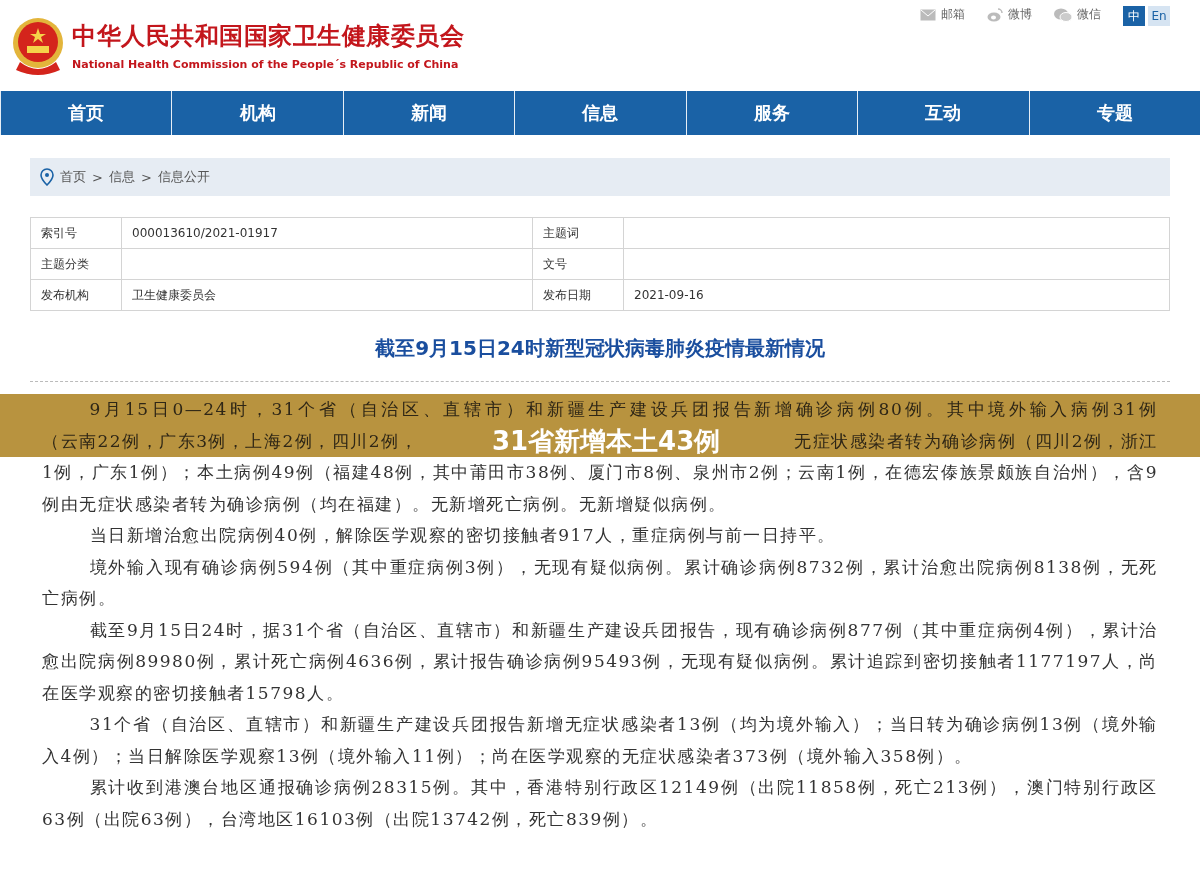 The width and height of the screenshot is (1200, 877). I want to click on location-pin-icon, so click(47, 177).